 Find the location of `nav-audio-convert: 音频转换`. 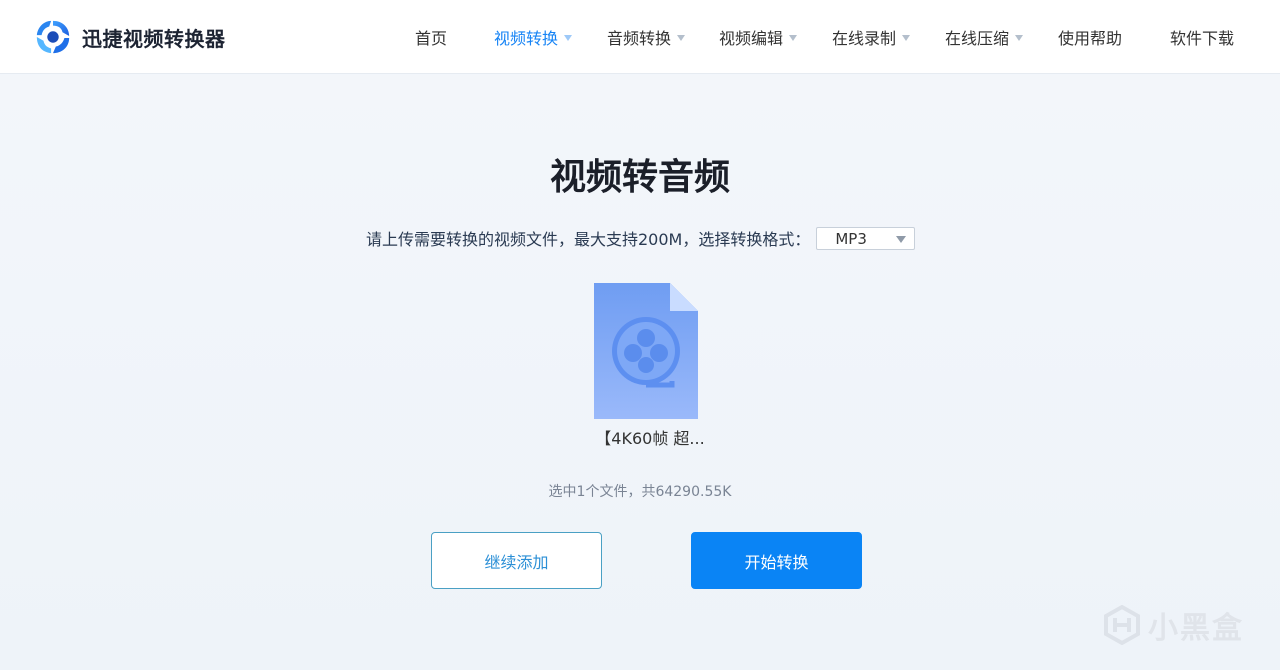

nav-audio-convert: 音频转换 is located at coordinates (646, 37).